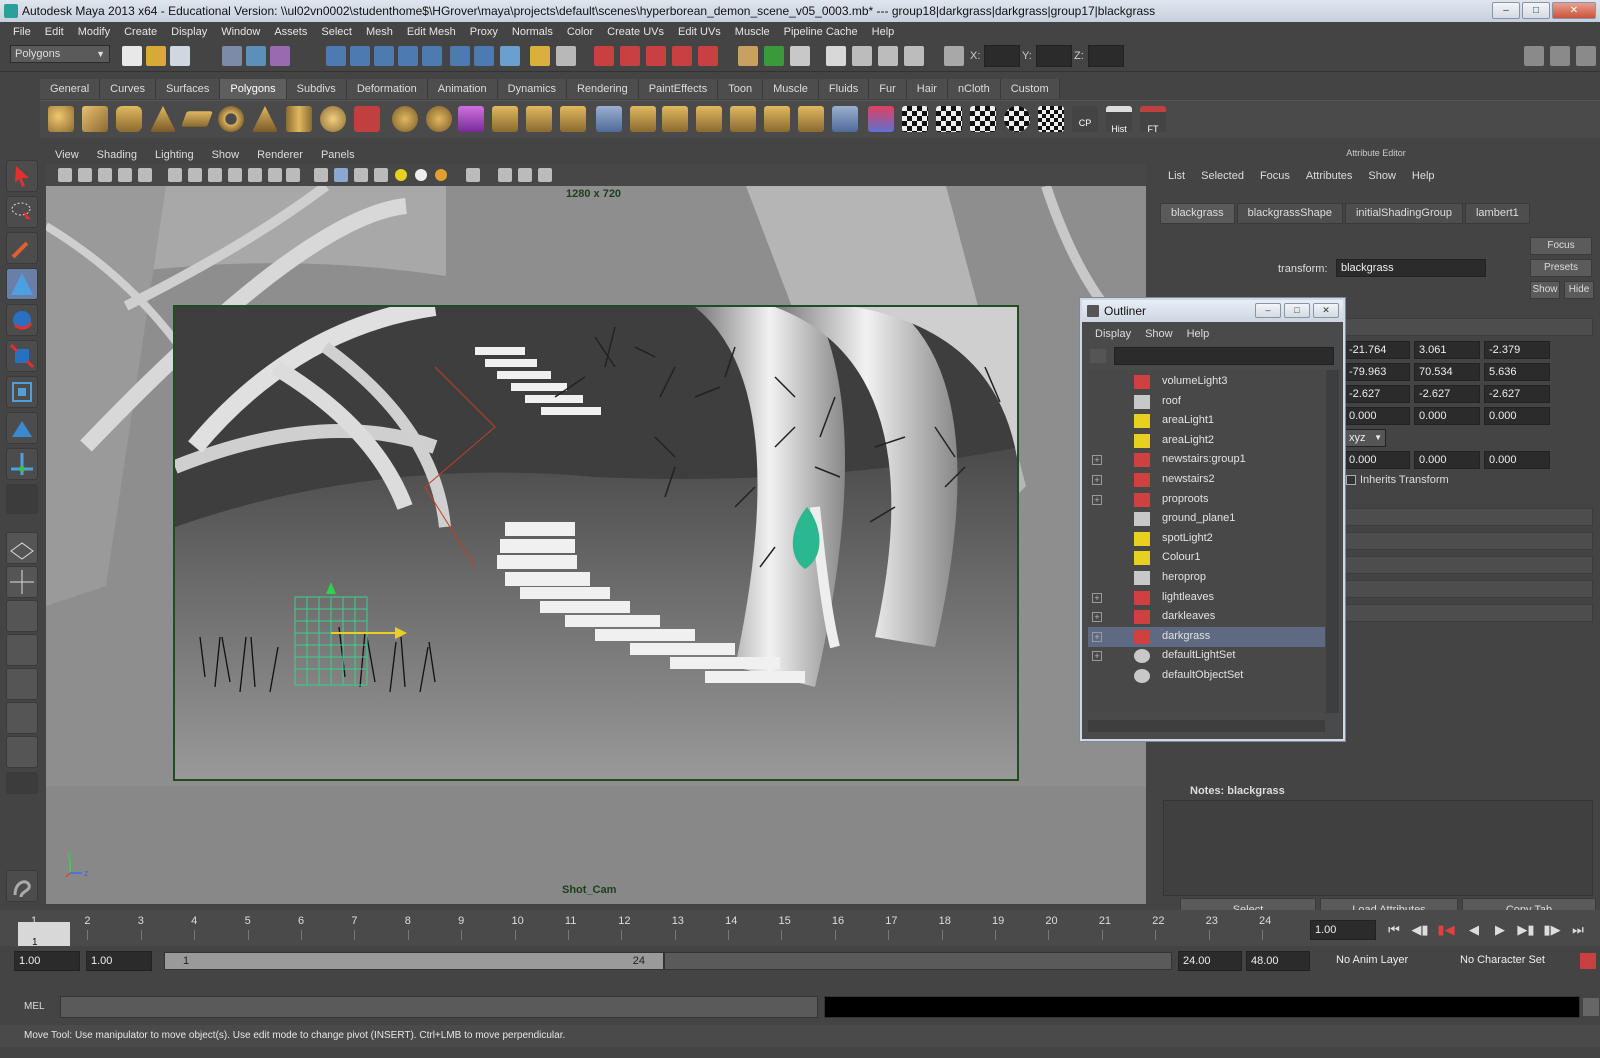 This screenshot has height=1058, width=1600. What do you see at coordinates (22, 176) in the screenshot?
I see `select-tool-icon` at bounding box center [22, 176].